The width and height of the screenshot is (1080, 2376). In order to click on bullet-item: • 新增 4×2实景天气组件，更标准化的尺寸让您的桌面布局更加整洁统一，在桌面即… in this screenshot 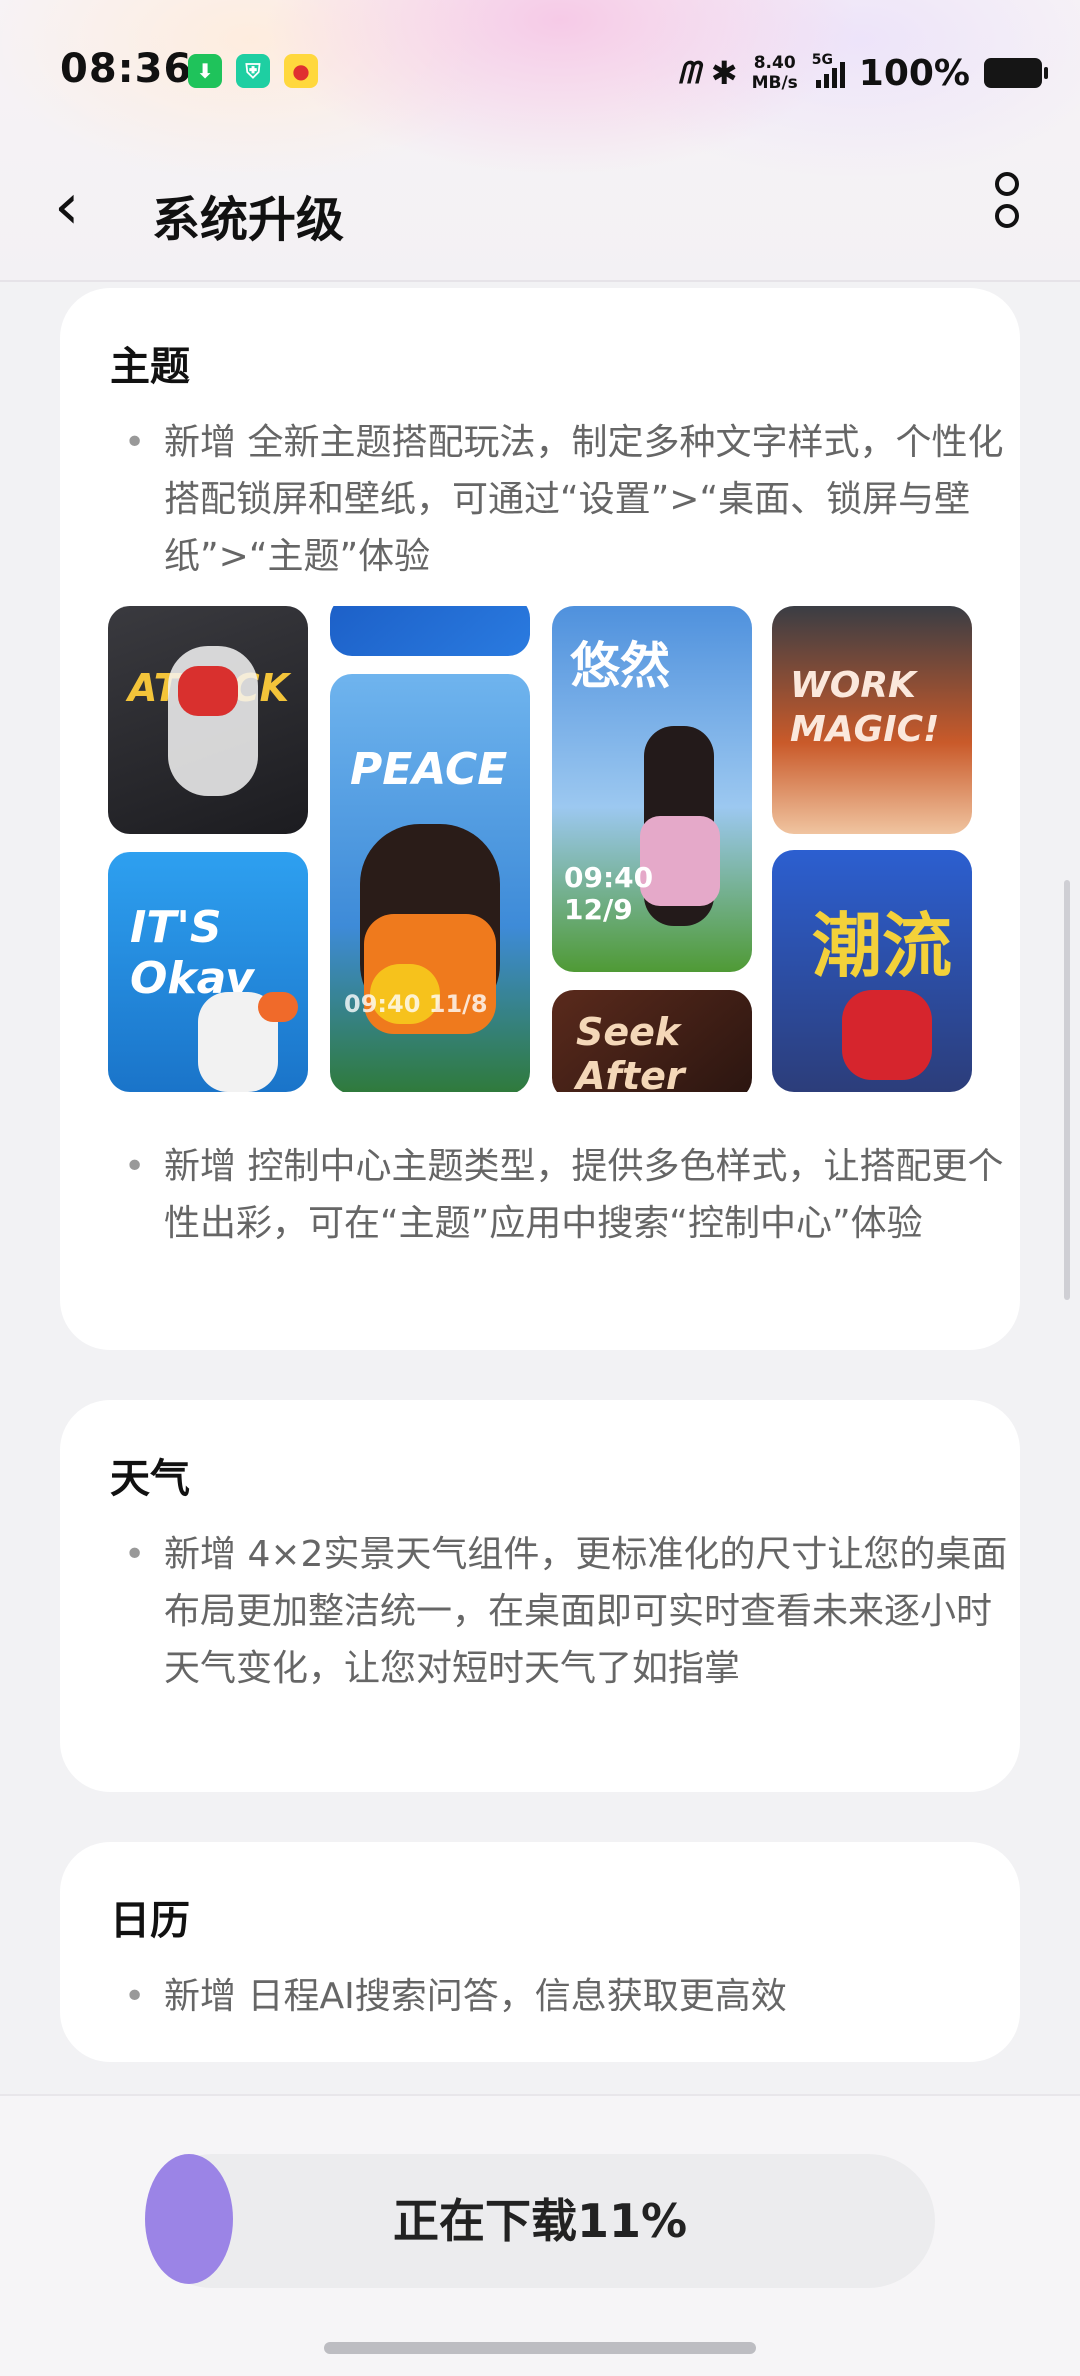, I will do `click(533, 1640)`.